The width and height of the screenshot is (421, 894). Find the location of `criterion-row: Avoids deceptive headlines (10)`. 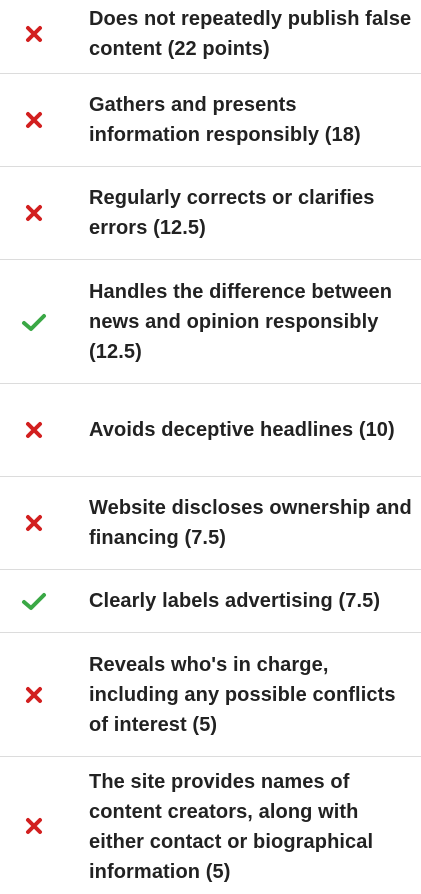

criterion-row: Avoids deceptive headlines (10) is located at coordinates (210, 430).